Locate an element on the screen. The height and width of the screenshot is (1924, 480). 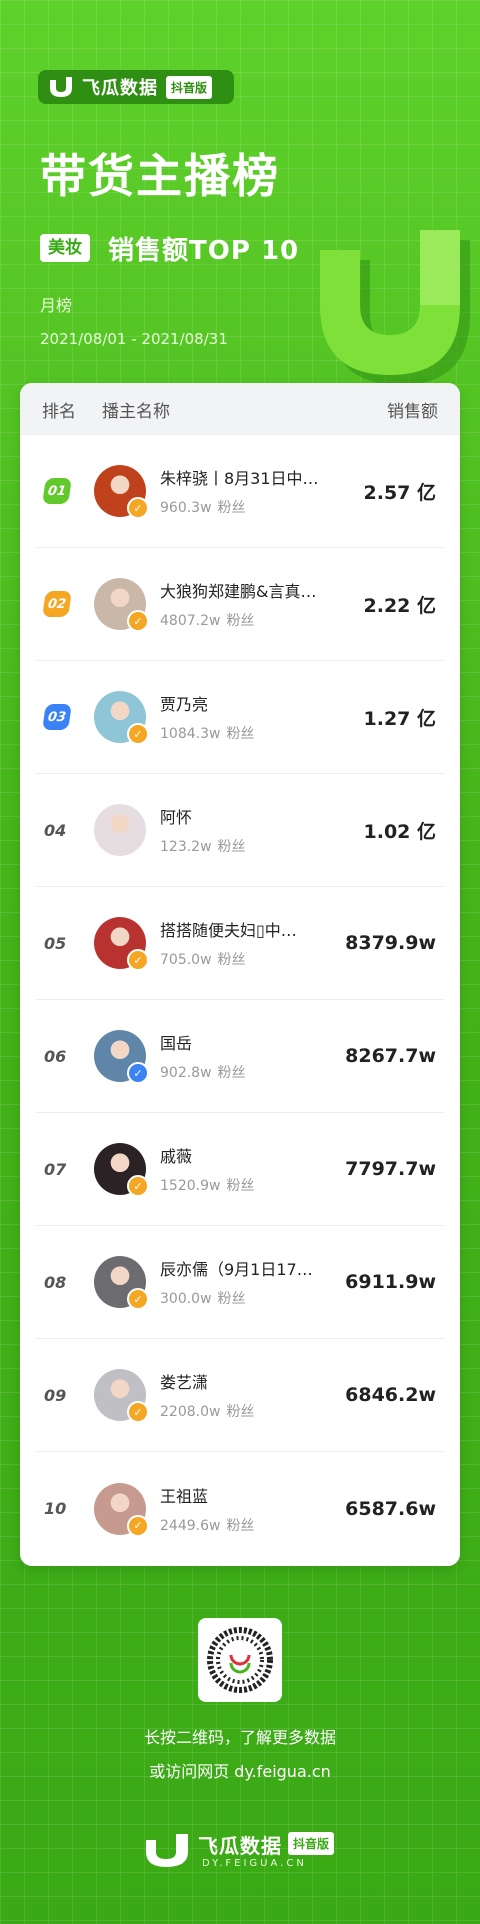
streamer-name: 戚薇 is located at coordinates (252, 1155).